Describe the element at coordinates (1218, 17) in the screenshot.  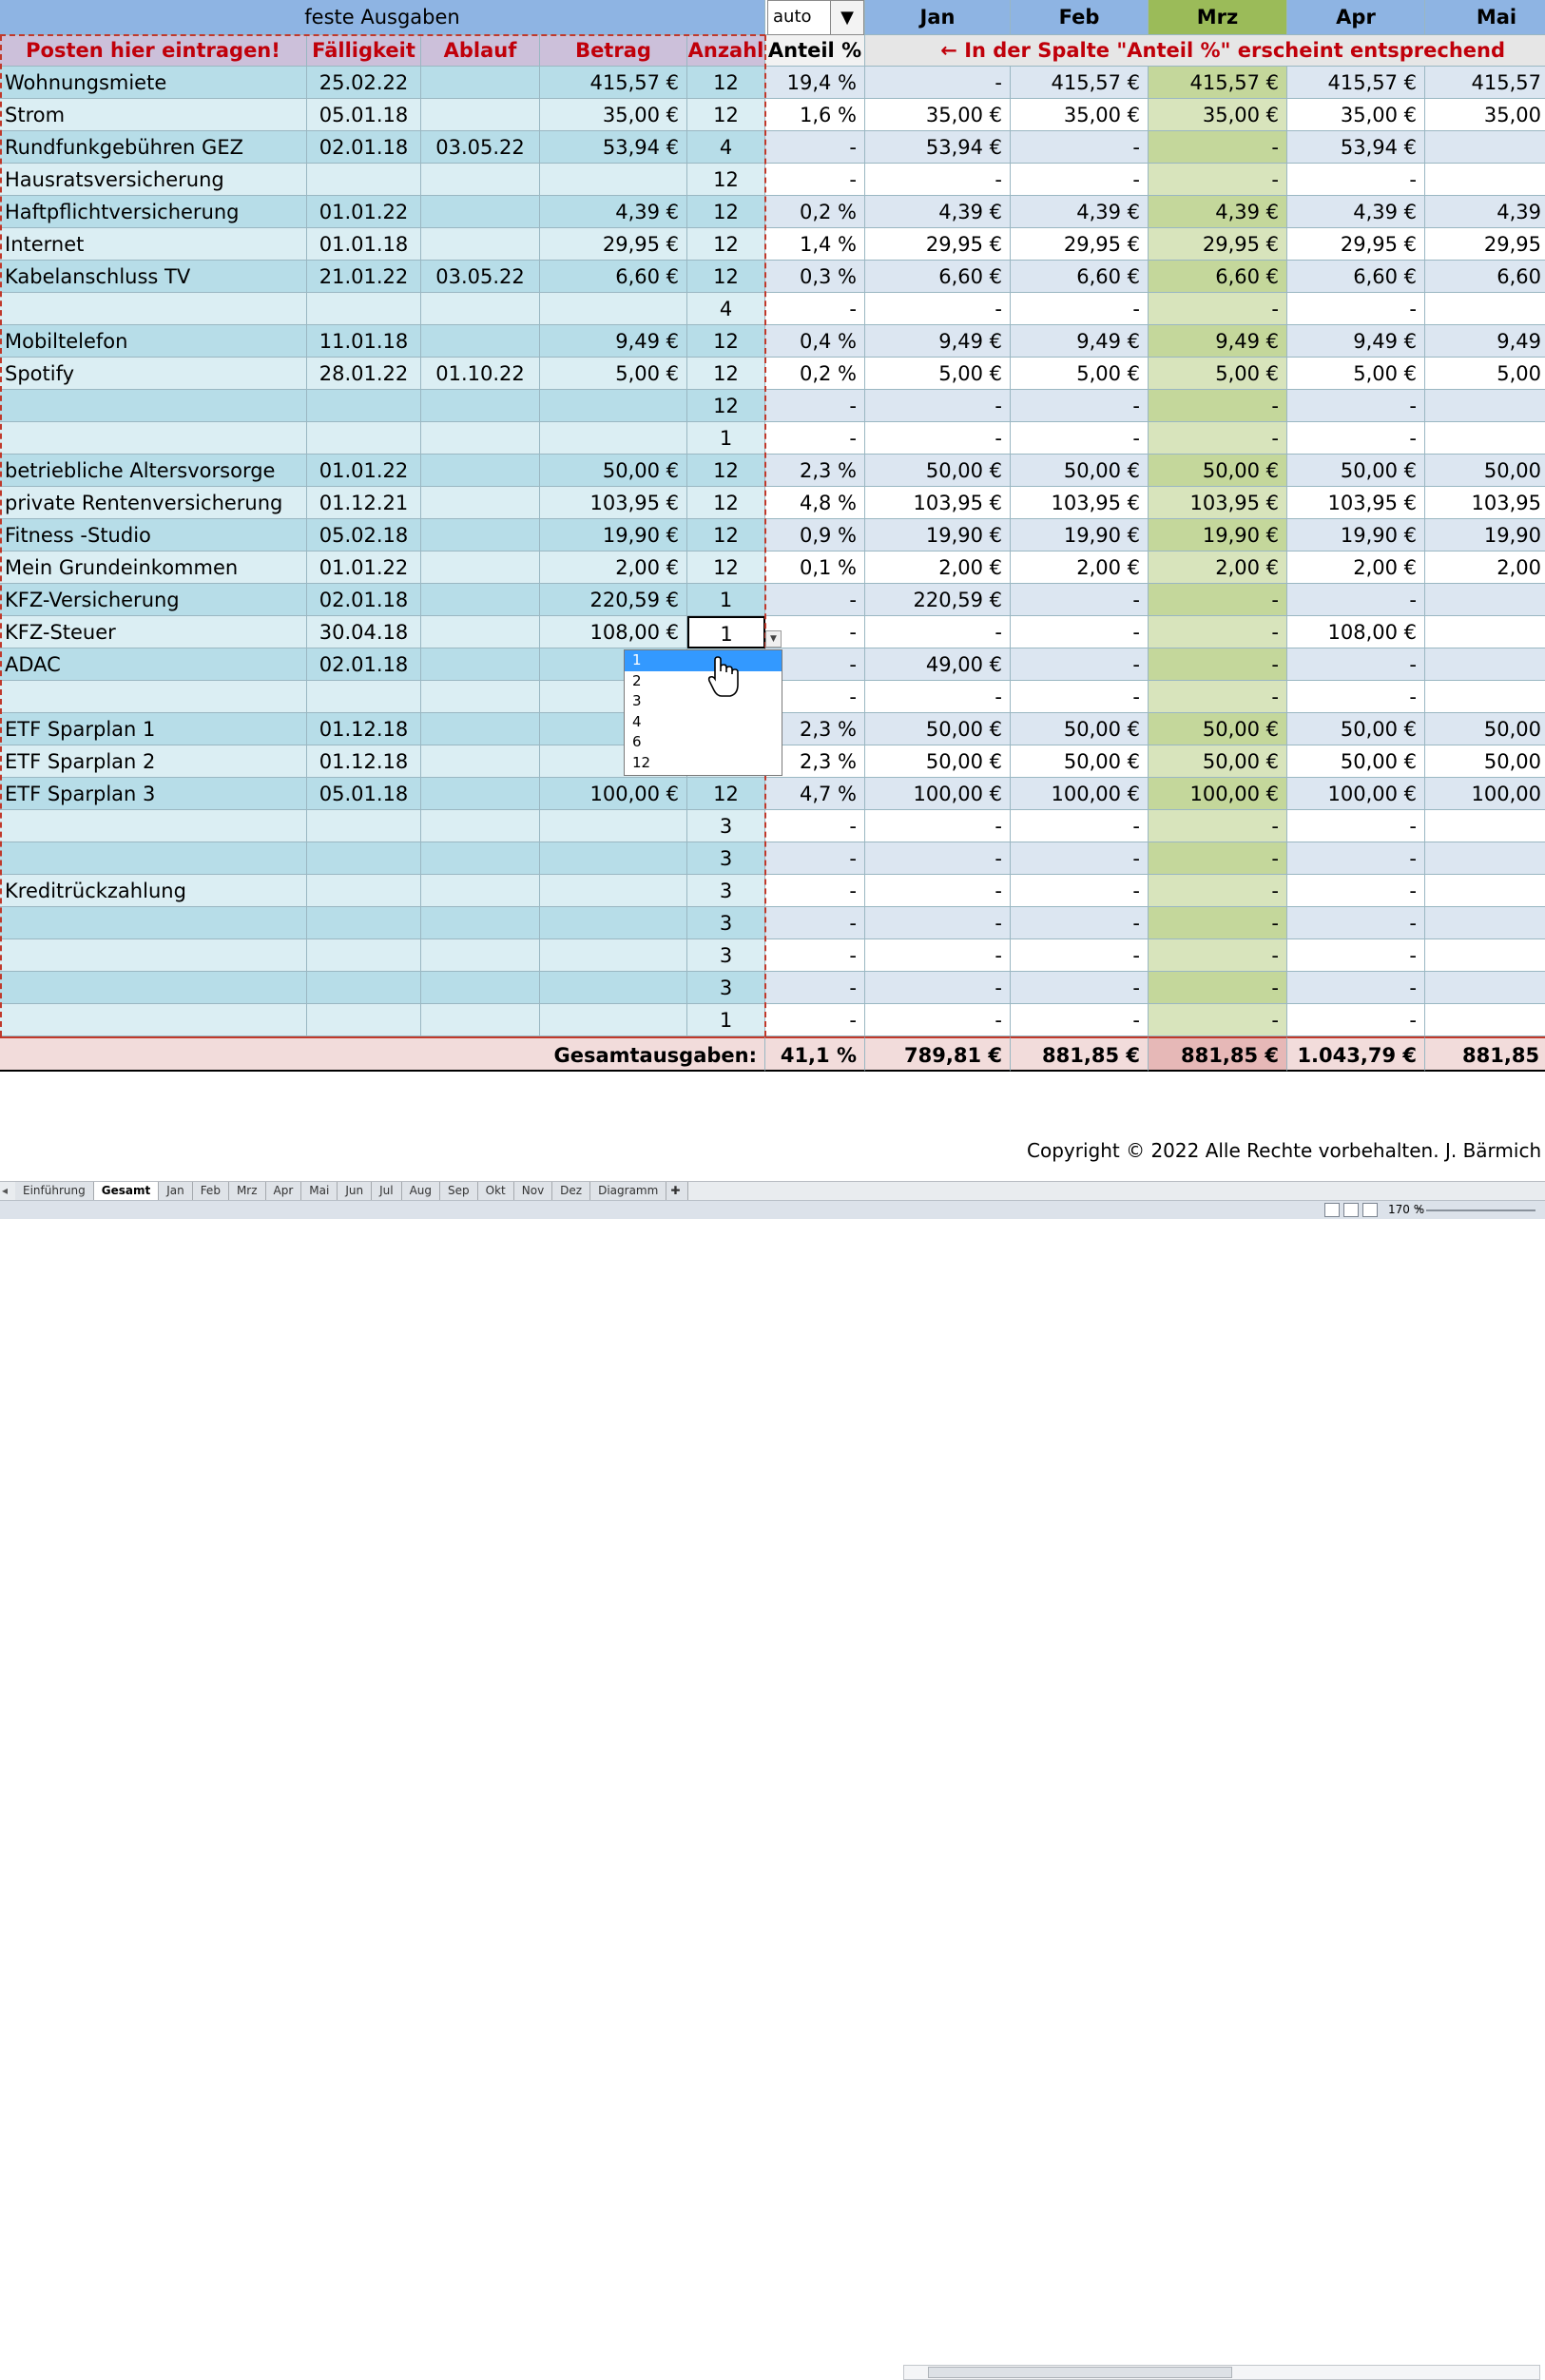
I see `month-header-mrz: Mrz` at that location.